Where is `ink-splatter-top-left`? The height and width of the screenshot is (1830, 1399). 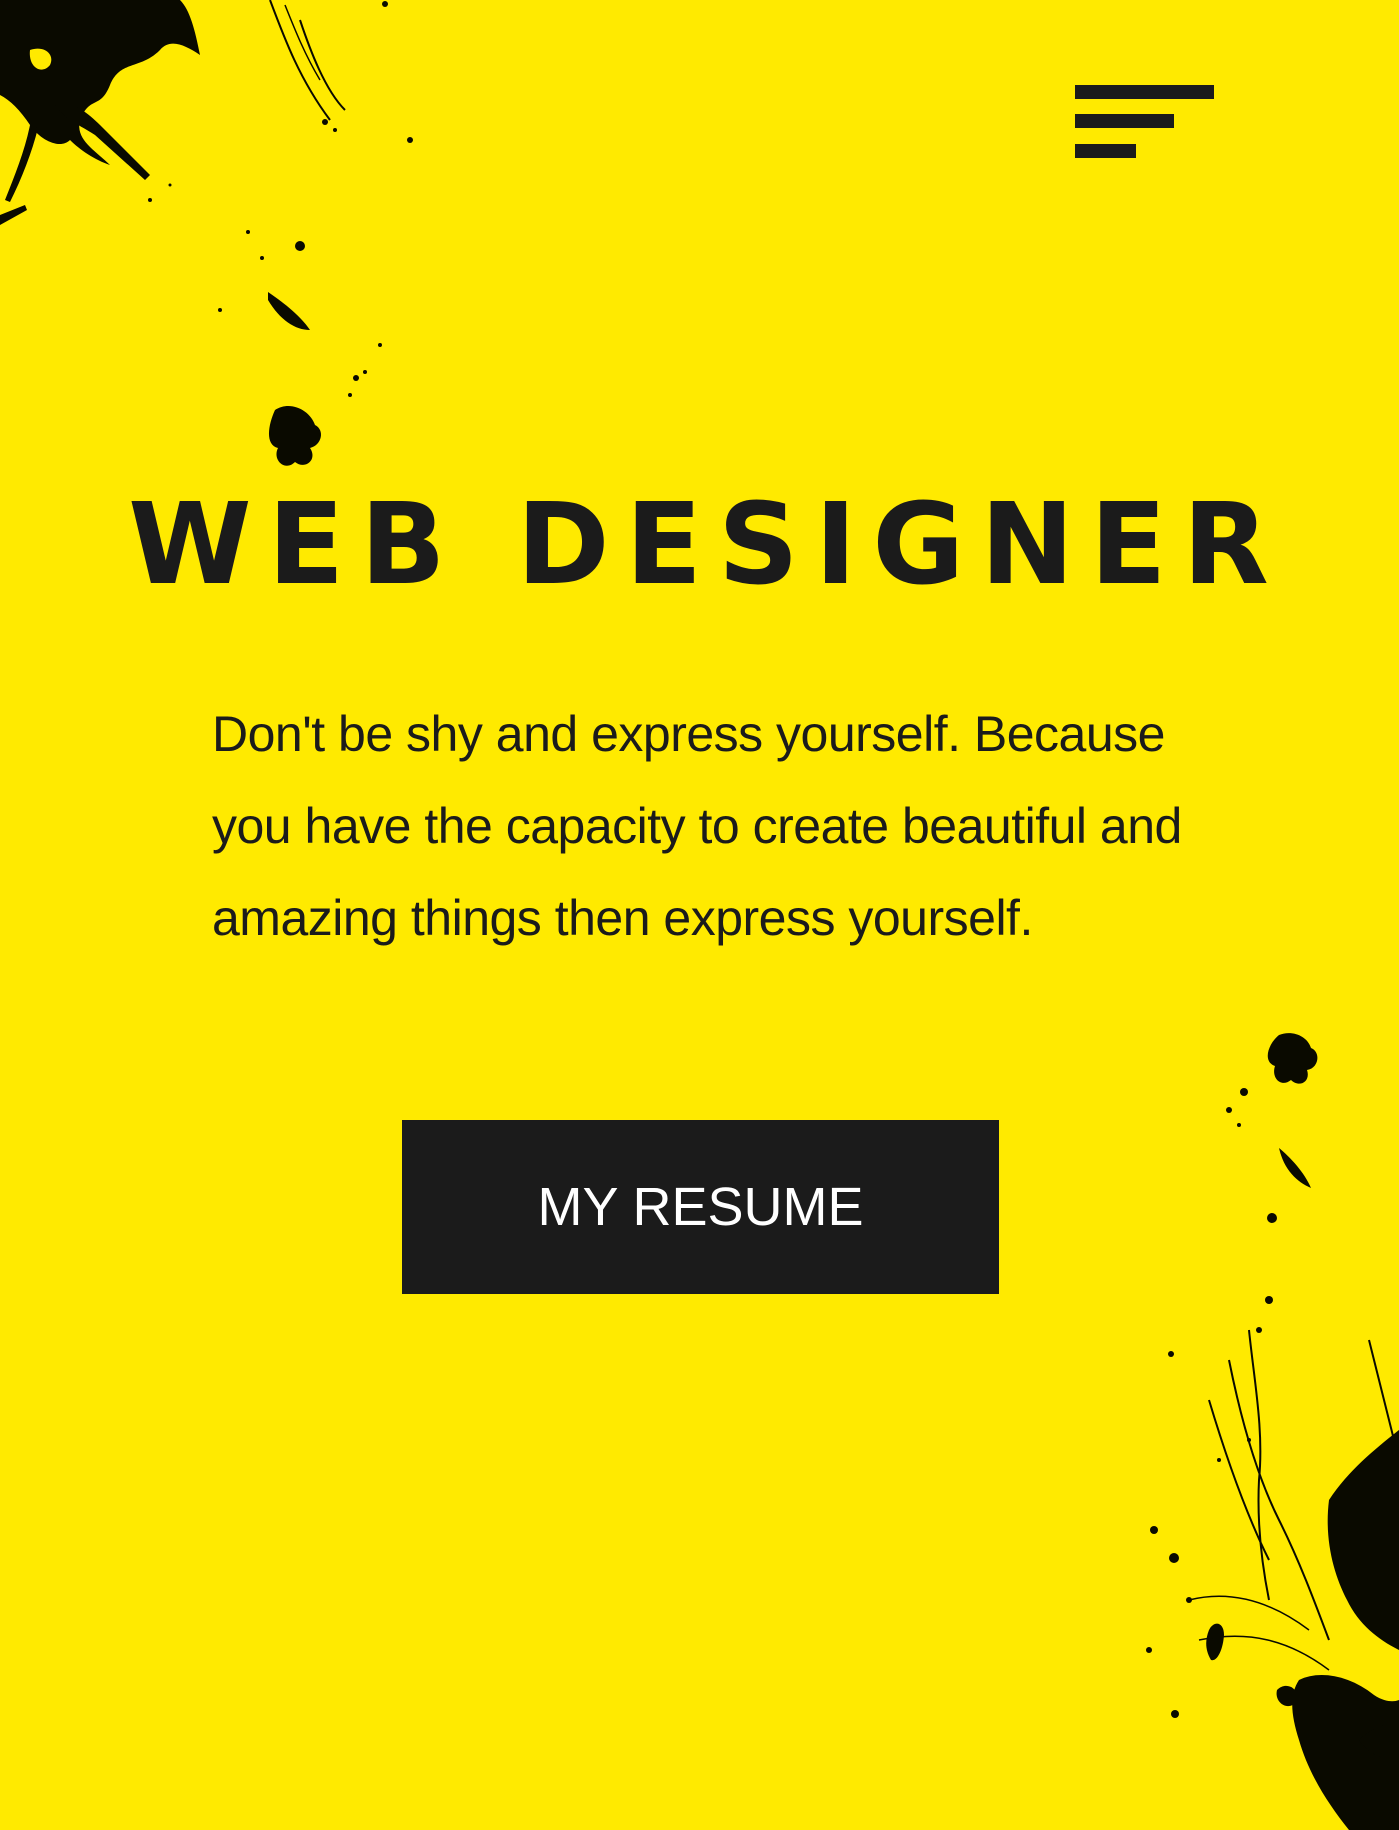 ink-splatter-top-left is located at coordinates (206, 233).